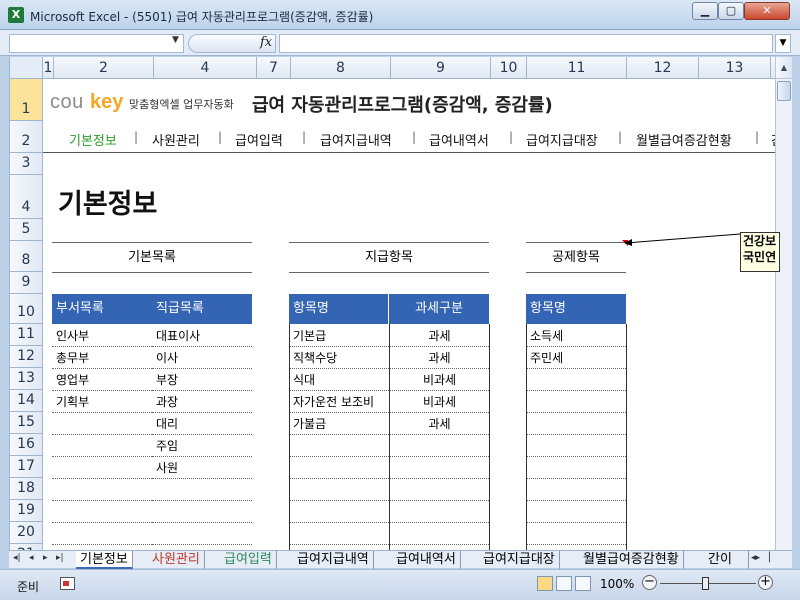 The width and height of the screenshot is (800, 600). Describe the element at coordinates (26, 401) in the screenshot. I see `row-header: 14` at that location.